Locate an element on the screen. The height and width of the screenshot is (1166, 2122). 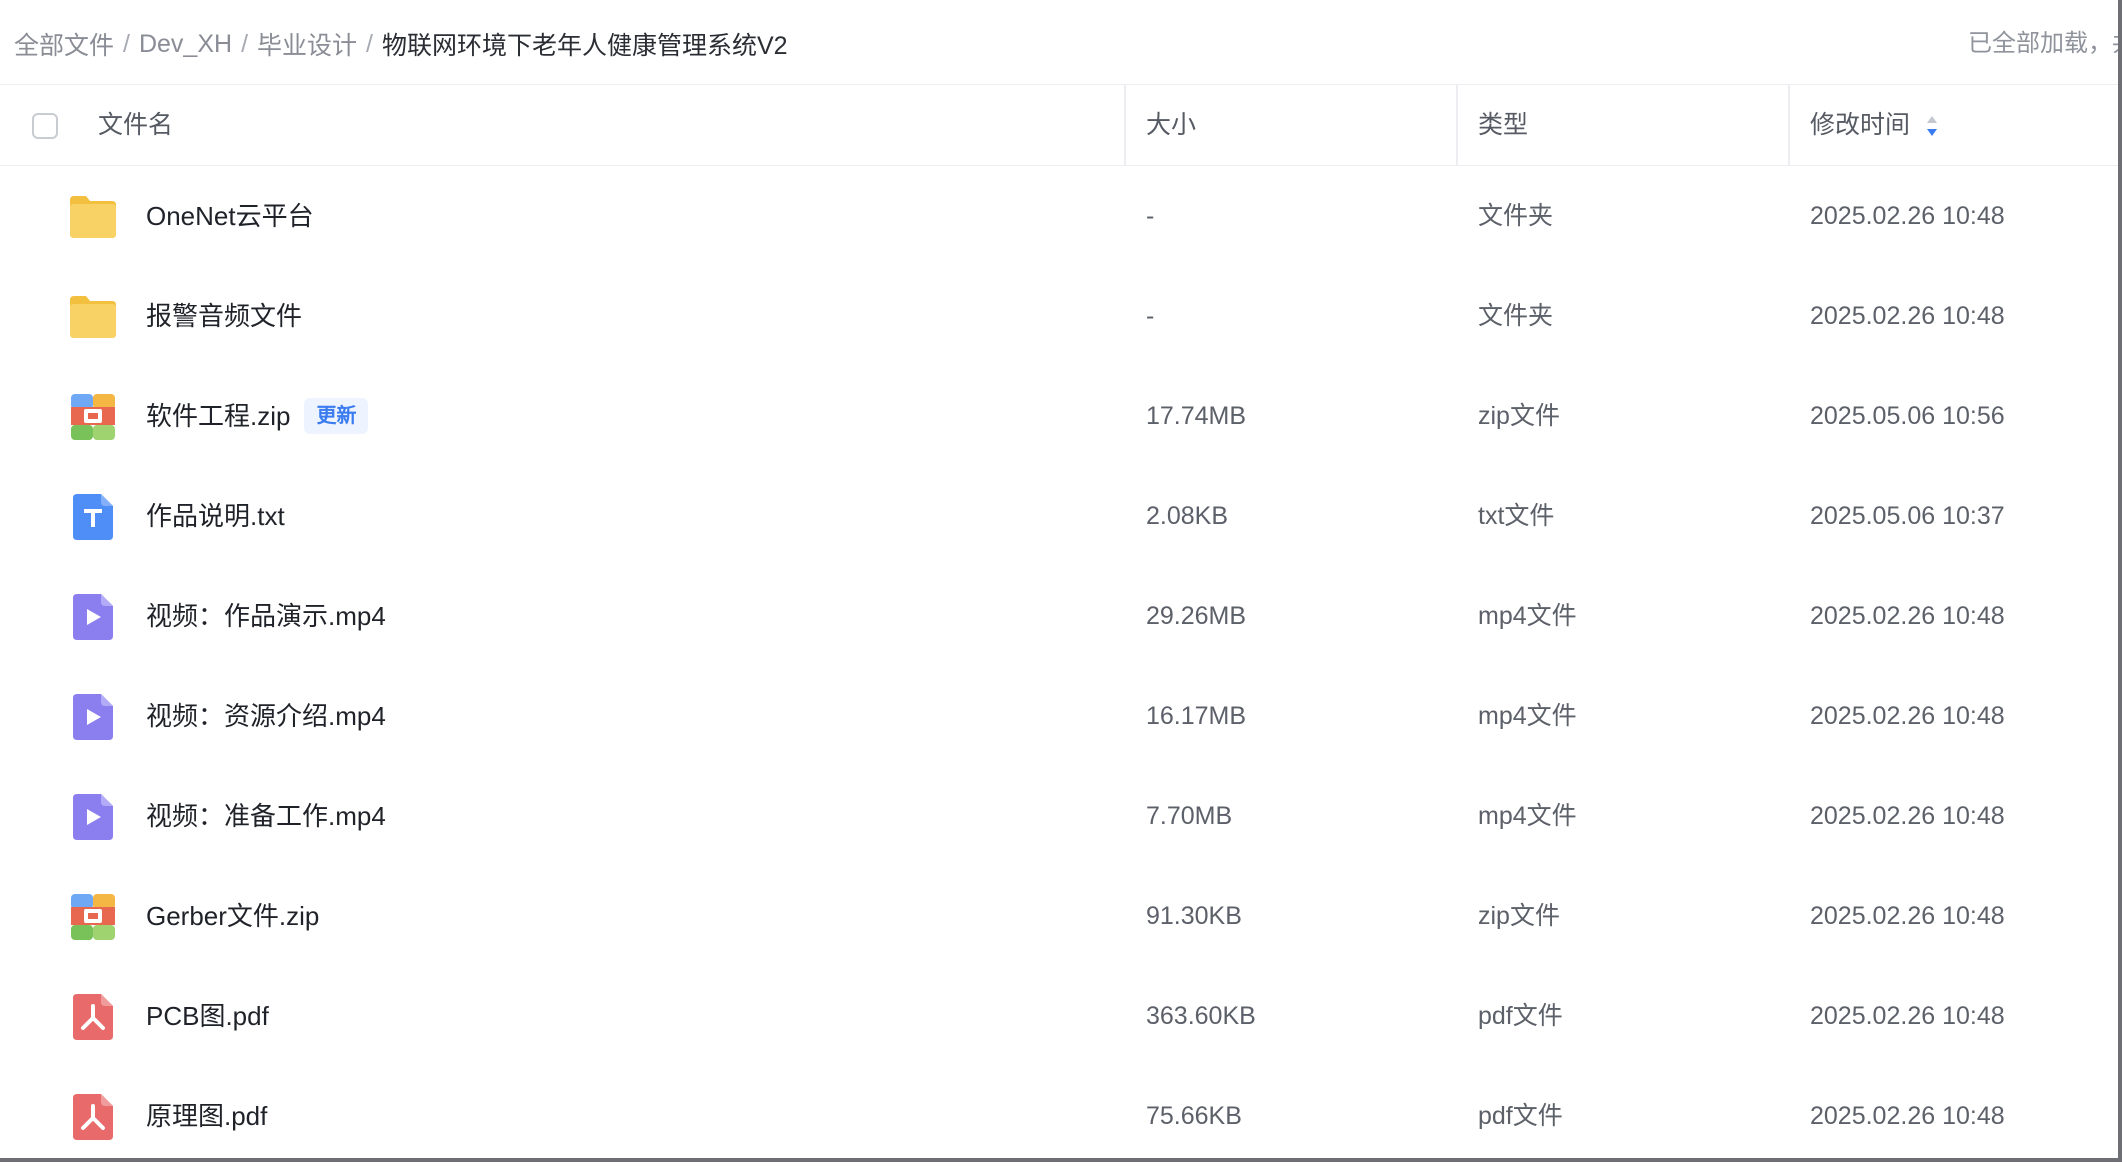
file-name: 软件工程.zip is located at coordinates (218, 416).